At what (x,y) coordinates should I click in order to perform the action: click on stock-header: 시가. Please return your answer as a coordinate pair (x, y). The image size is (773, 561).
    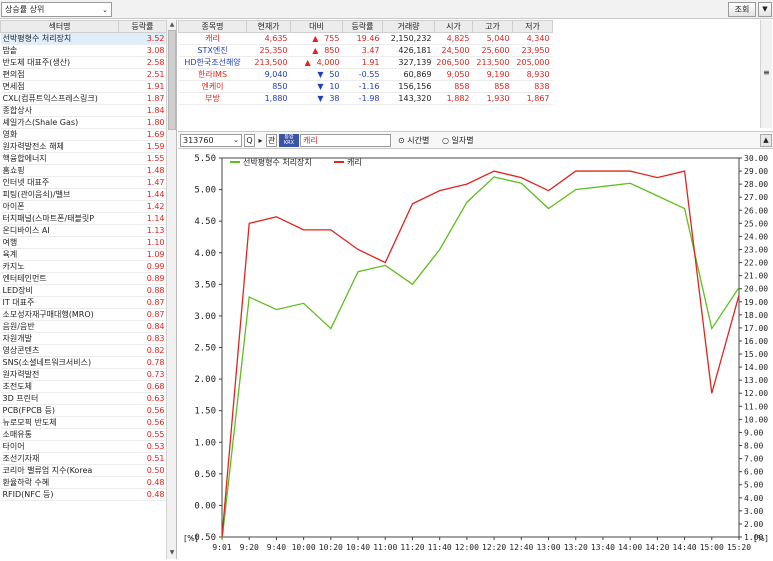
    Looking at the image, I should click on (453, 26).